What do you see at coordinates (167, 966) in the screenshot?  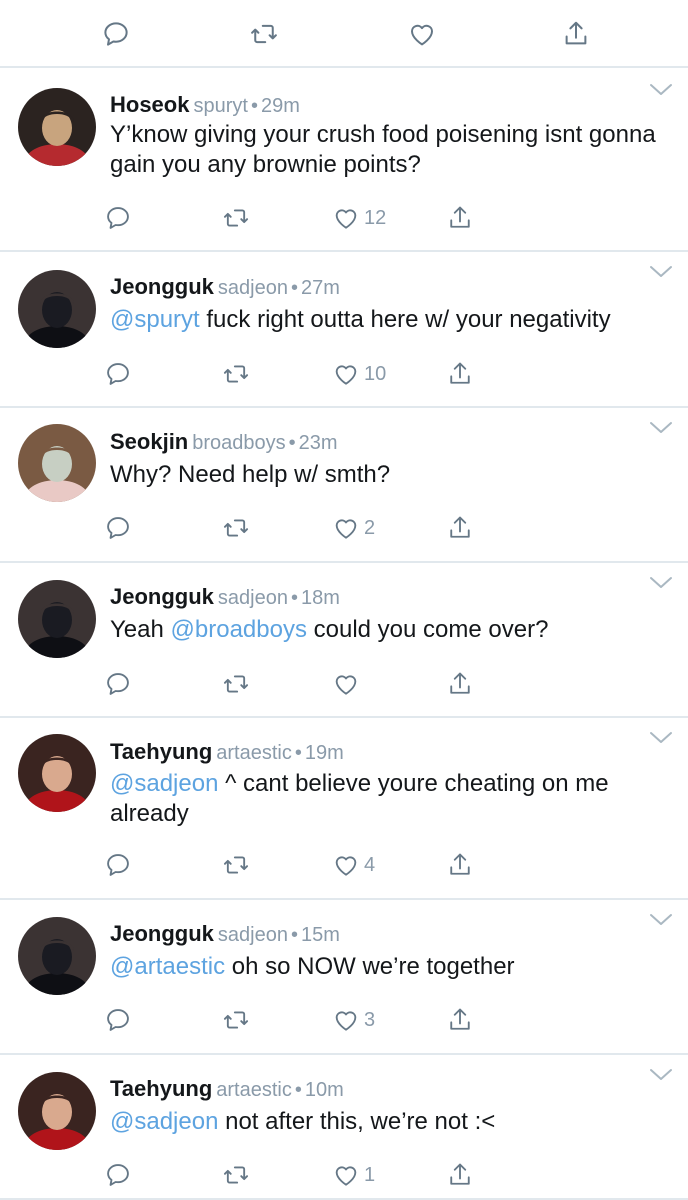 I see `mention-link: @artaestic` at bounding box center [167, 966].